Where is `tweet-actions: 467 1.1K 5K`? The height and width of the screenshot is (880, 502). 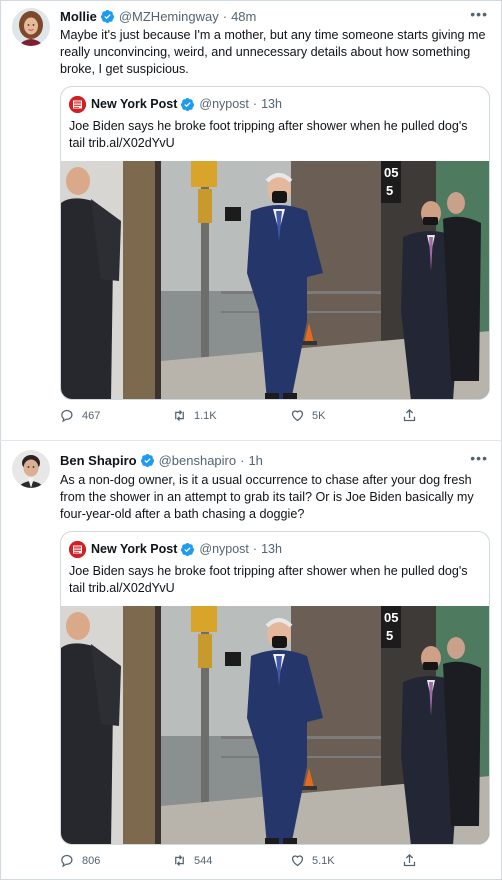
tweet-actions: 467 1.1K 5K is located at coordinates (270, 418).